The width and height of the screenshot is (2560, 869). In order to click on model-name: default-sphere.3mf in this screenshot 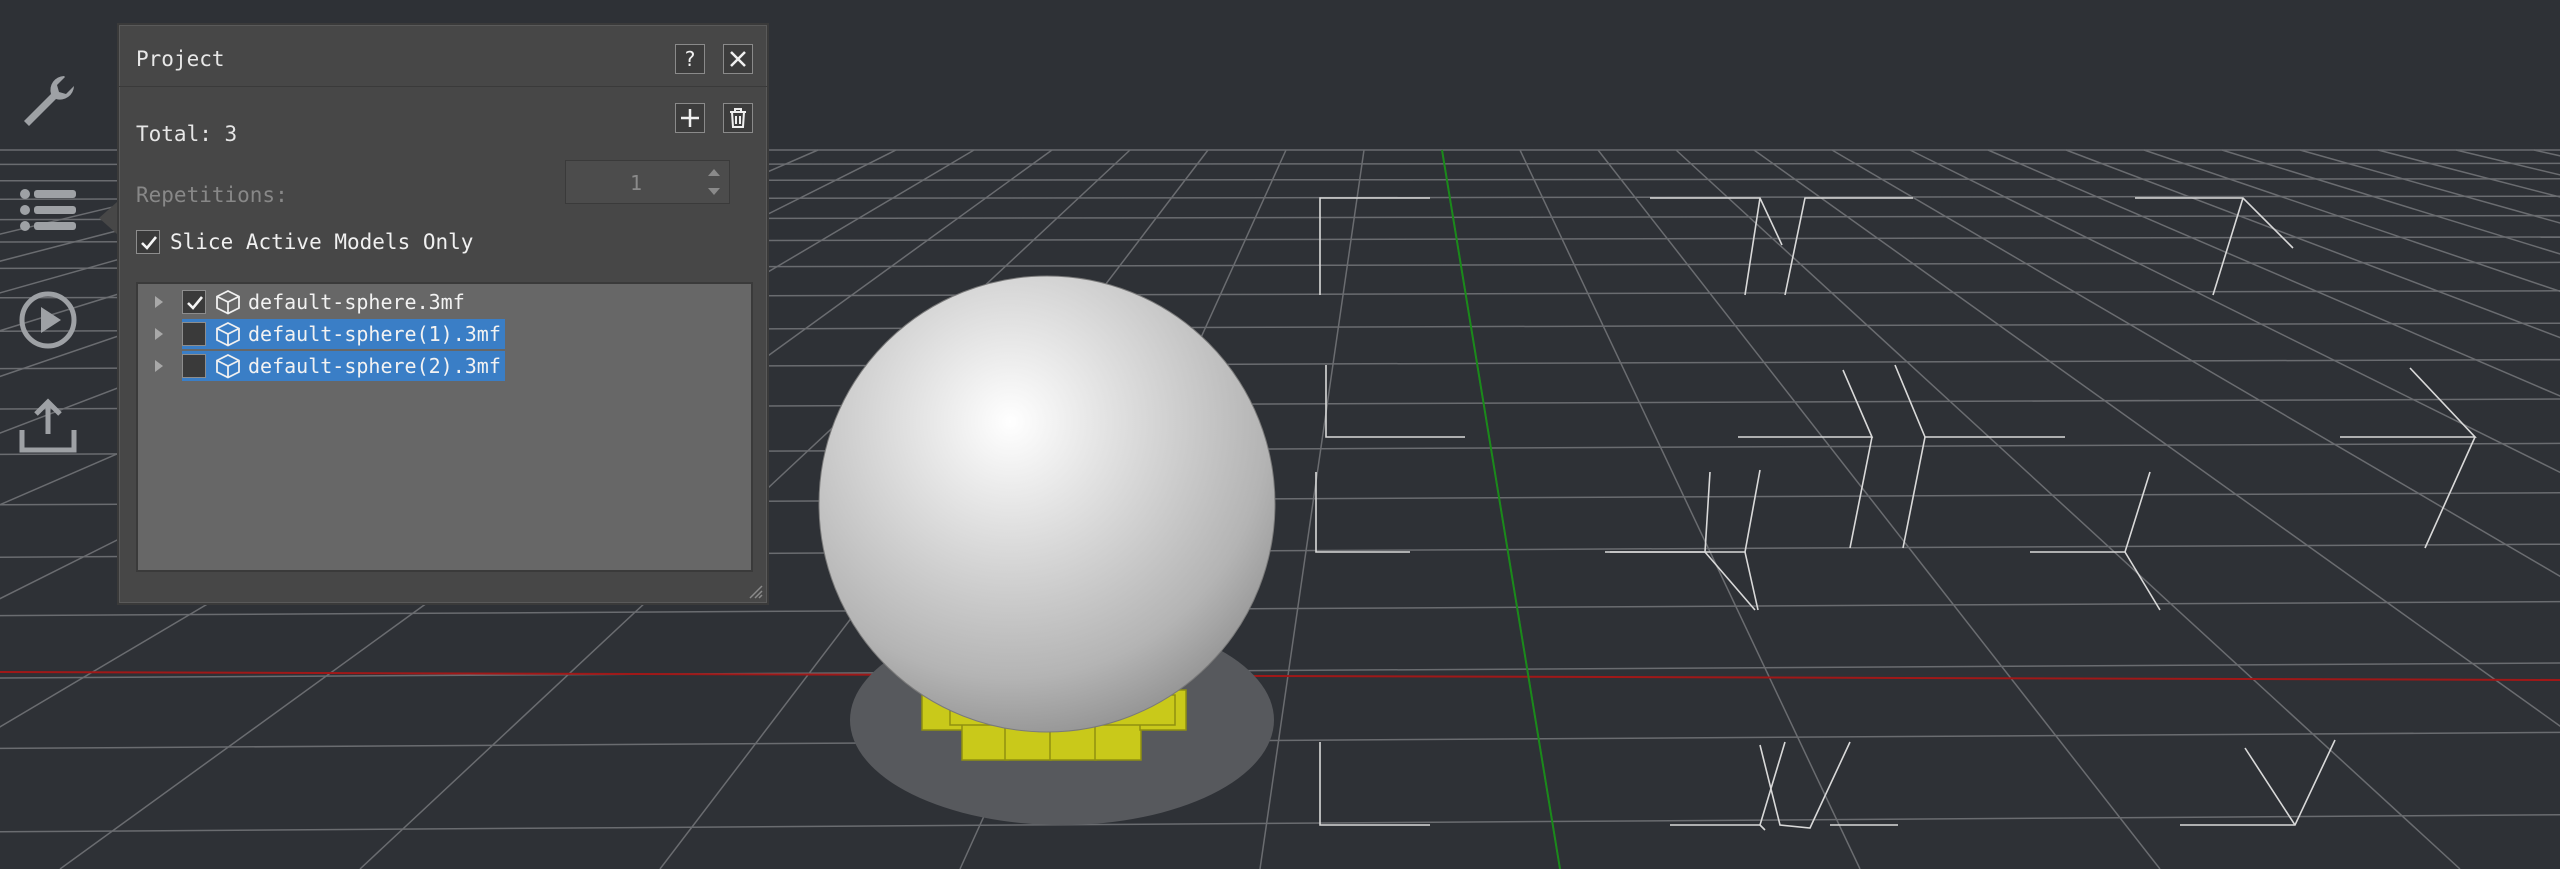, I will do `click(356, 302)`.